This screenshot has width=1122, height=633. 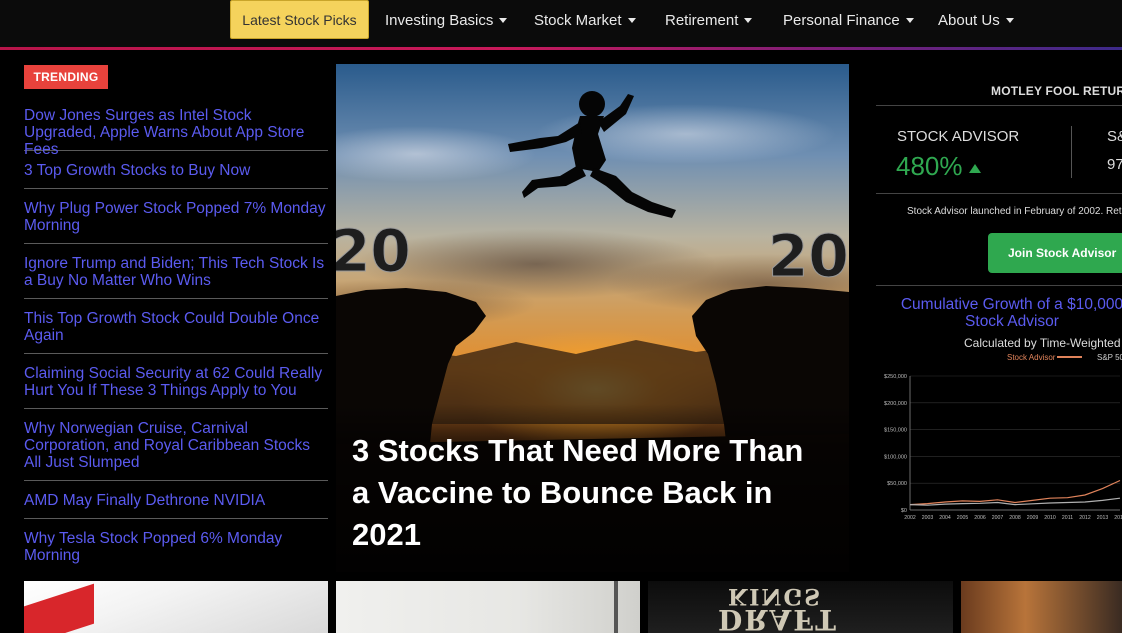 I want to click on y-tick-label: $150,000, so click(x=895, y=431).